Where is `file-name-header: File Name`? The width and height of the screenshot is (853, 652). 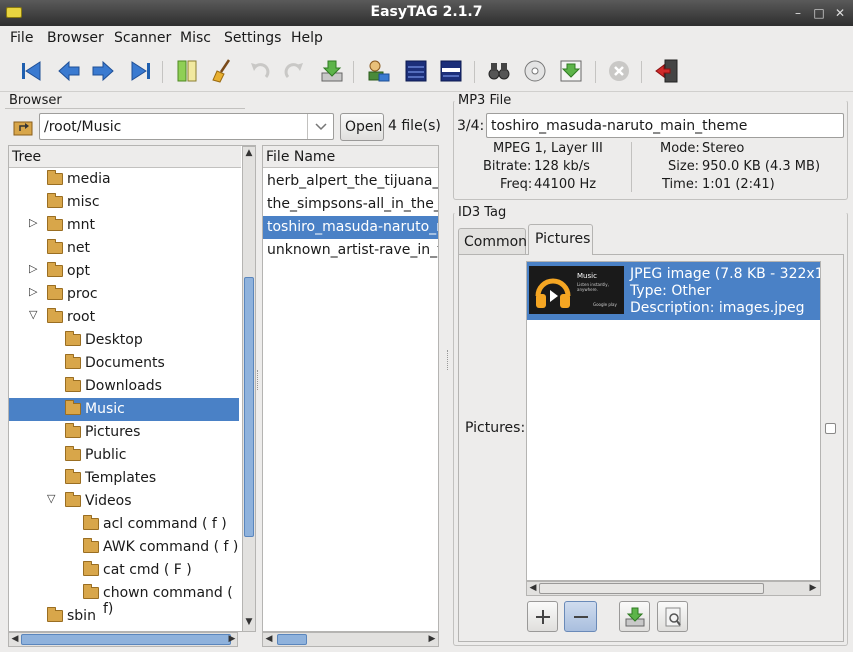 file-name-header: File Name is located at coordinates (350, 157).